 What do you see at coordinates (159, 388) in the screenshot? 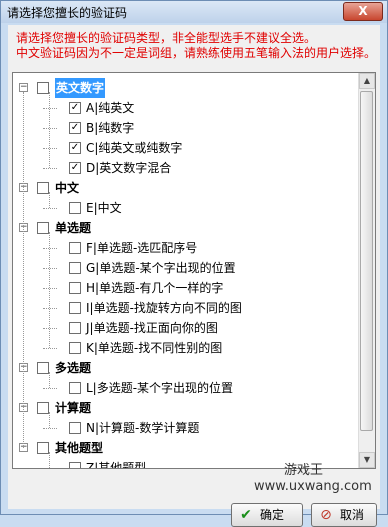
I see `item-label: L|多选题-某个字出现的位置` at bounding box center [159, 388].